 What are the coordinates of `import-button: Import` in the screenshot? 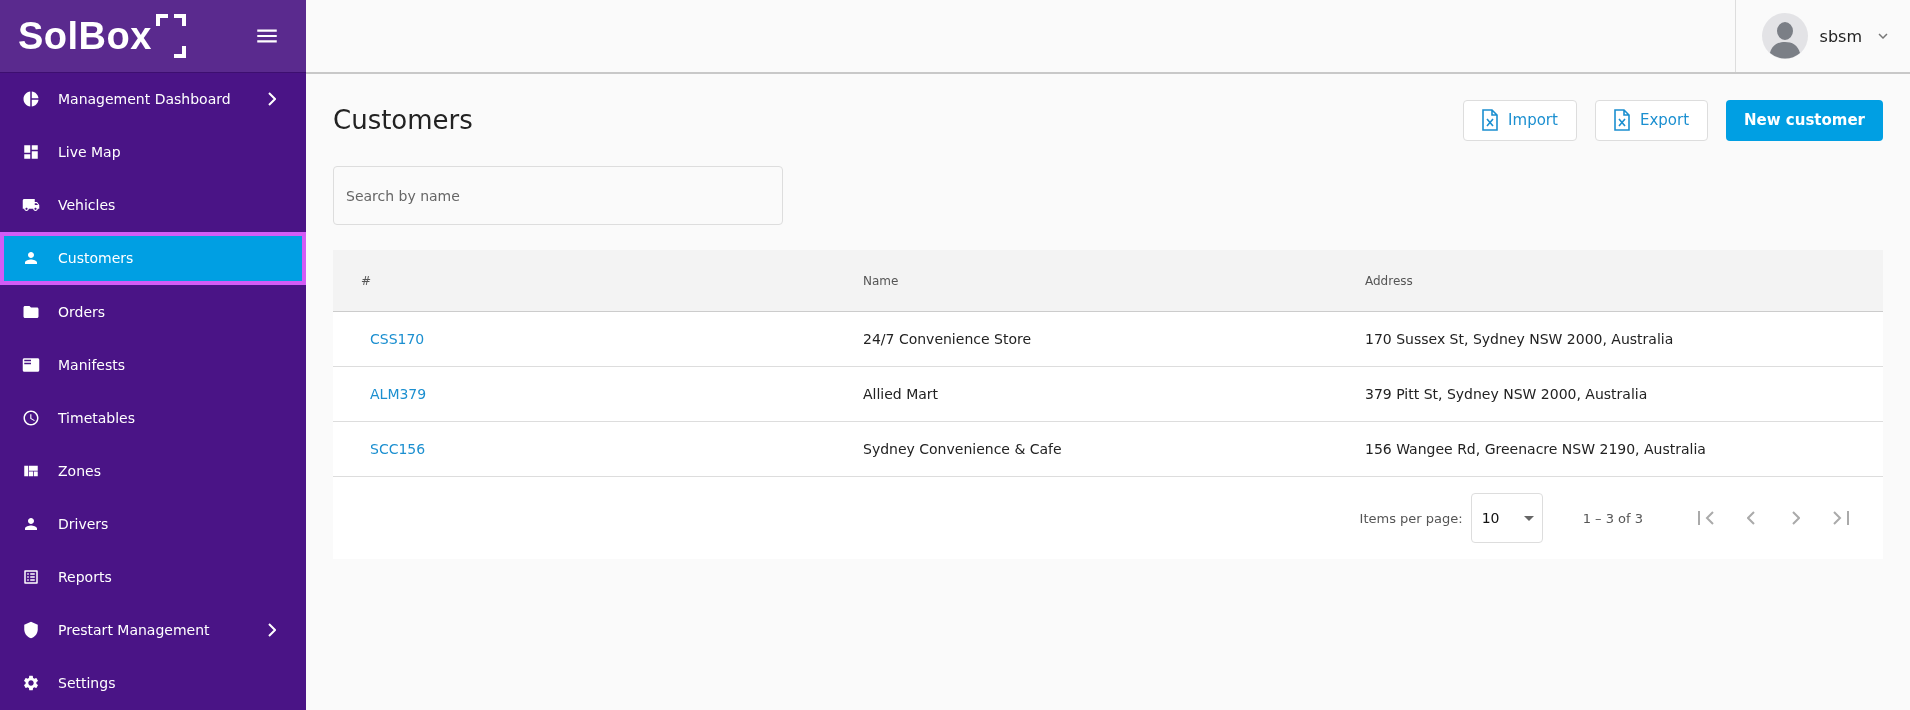 It's located at (1520, 120).